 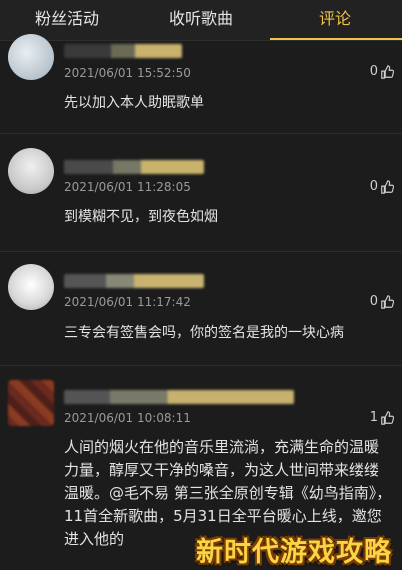 I want to click on comment-time: 2021/06/01 10:08:11, so click(x=127, y=418).